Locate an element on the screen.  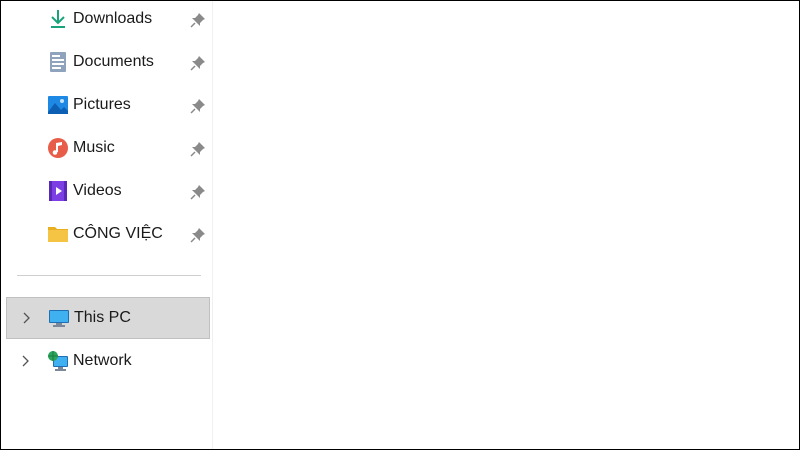
pictures-icon is located at coordinates (58, 105).